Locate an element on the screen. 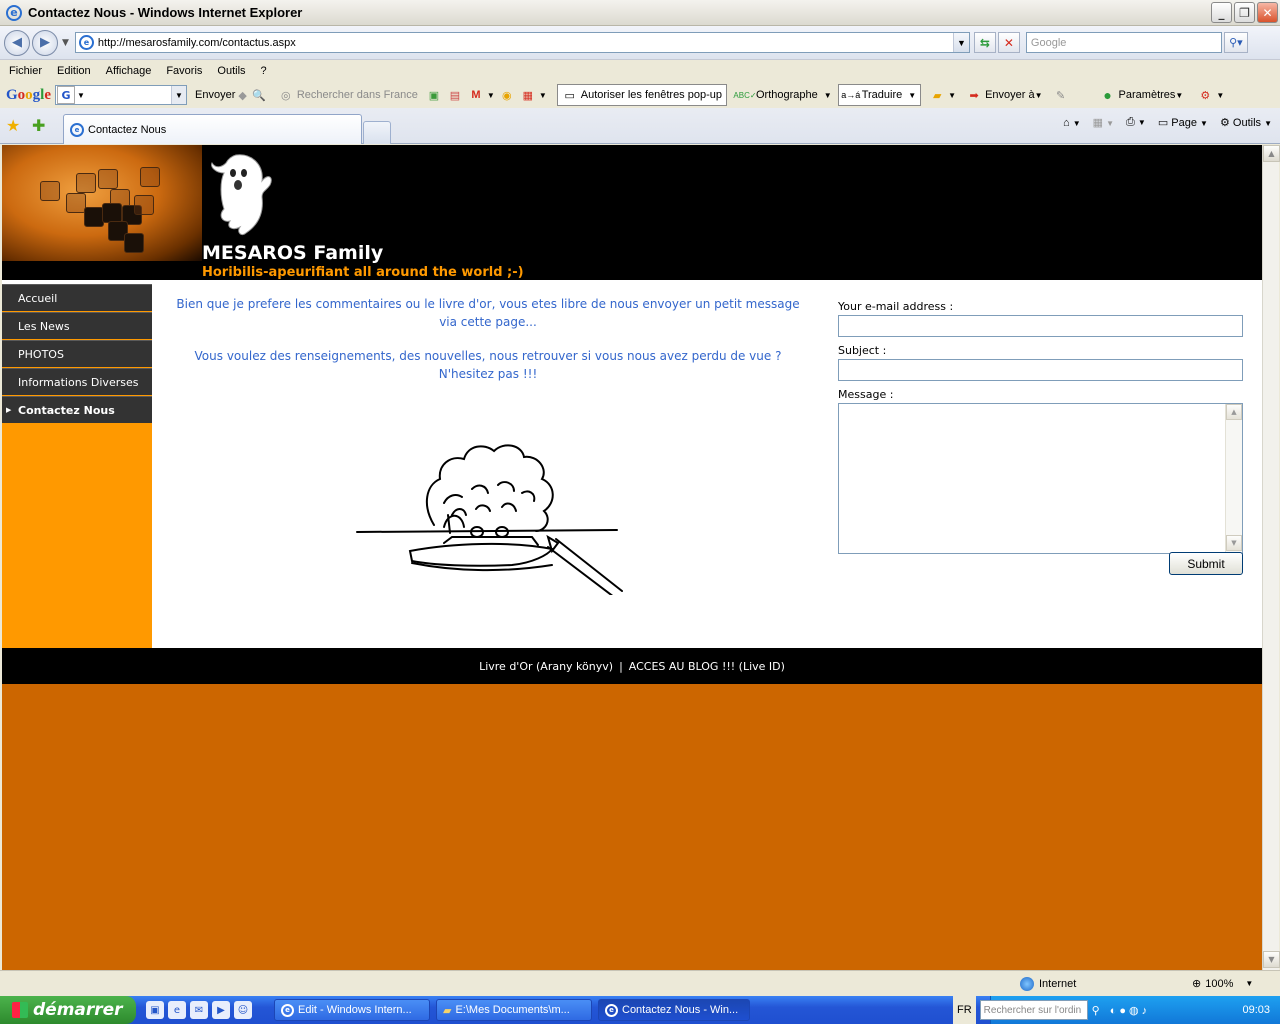 The image size is (1280, 1024). page-scroll-up-icon: ▲ is located at coordinates (1271, 153).